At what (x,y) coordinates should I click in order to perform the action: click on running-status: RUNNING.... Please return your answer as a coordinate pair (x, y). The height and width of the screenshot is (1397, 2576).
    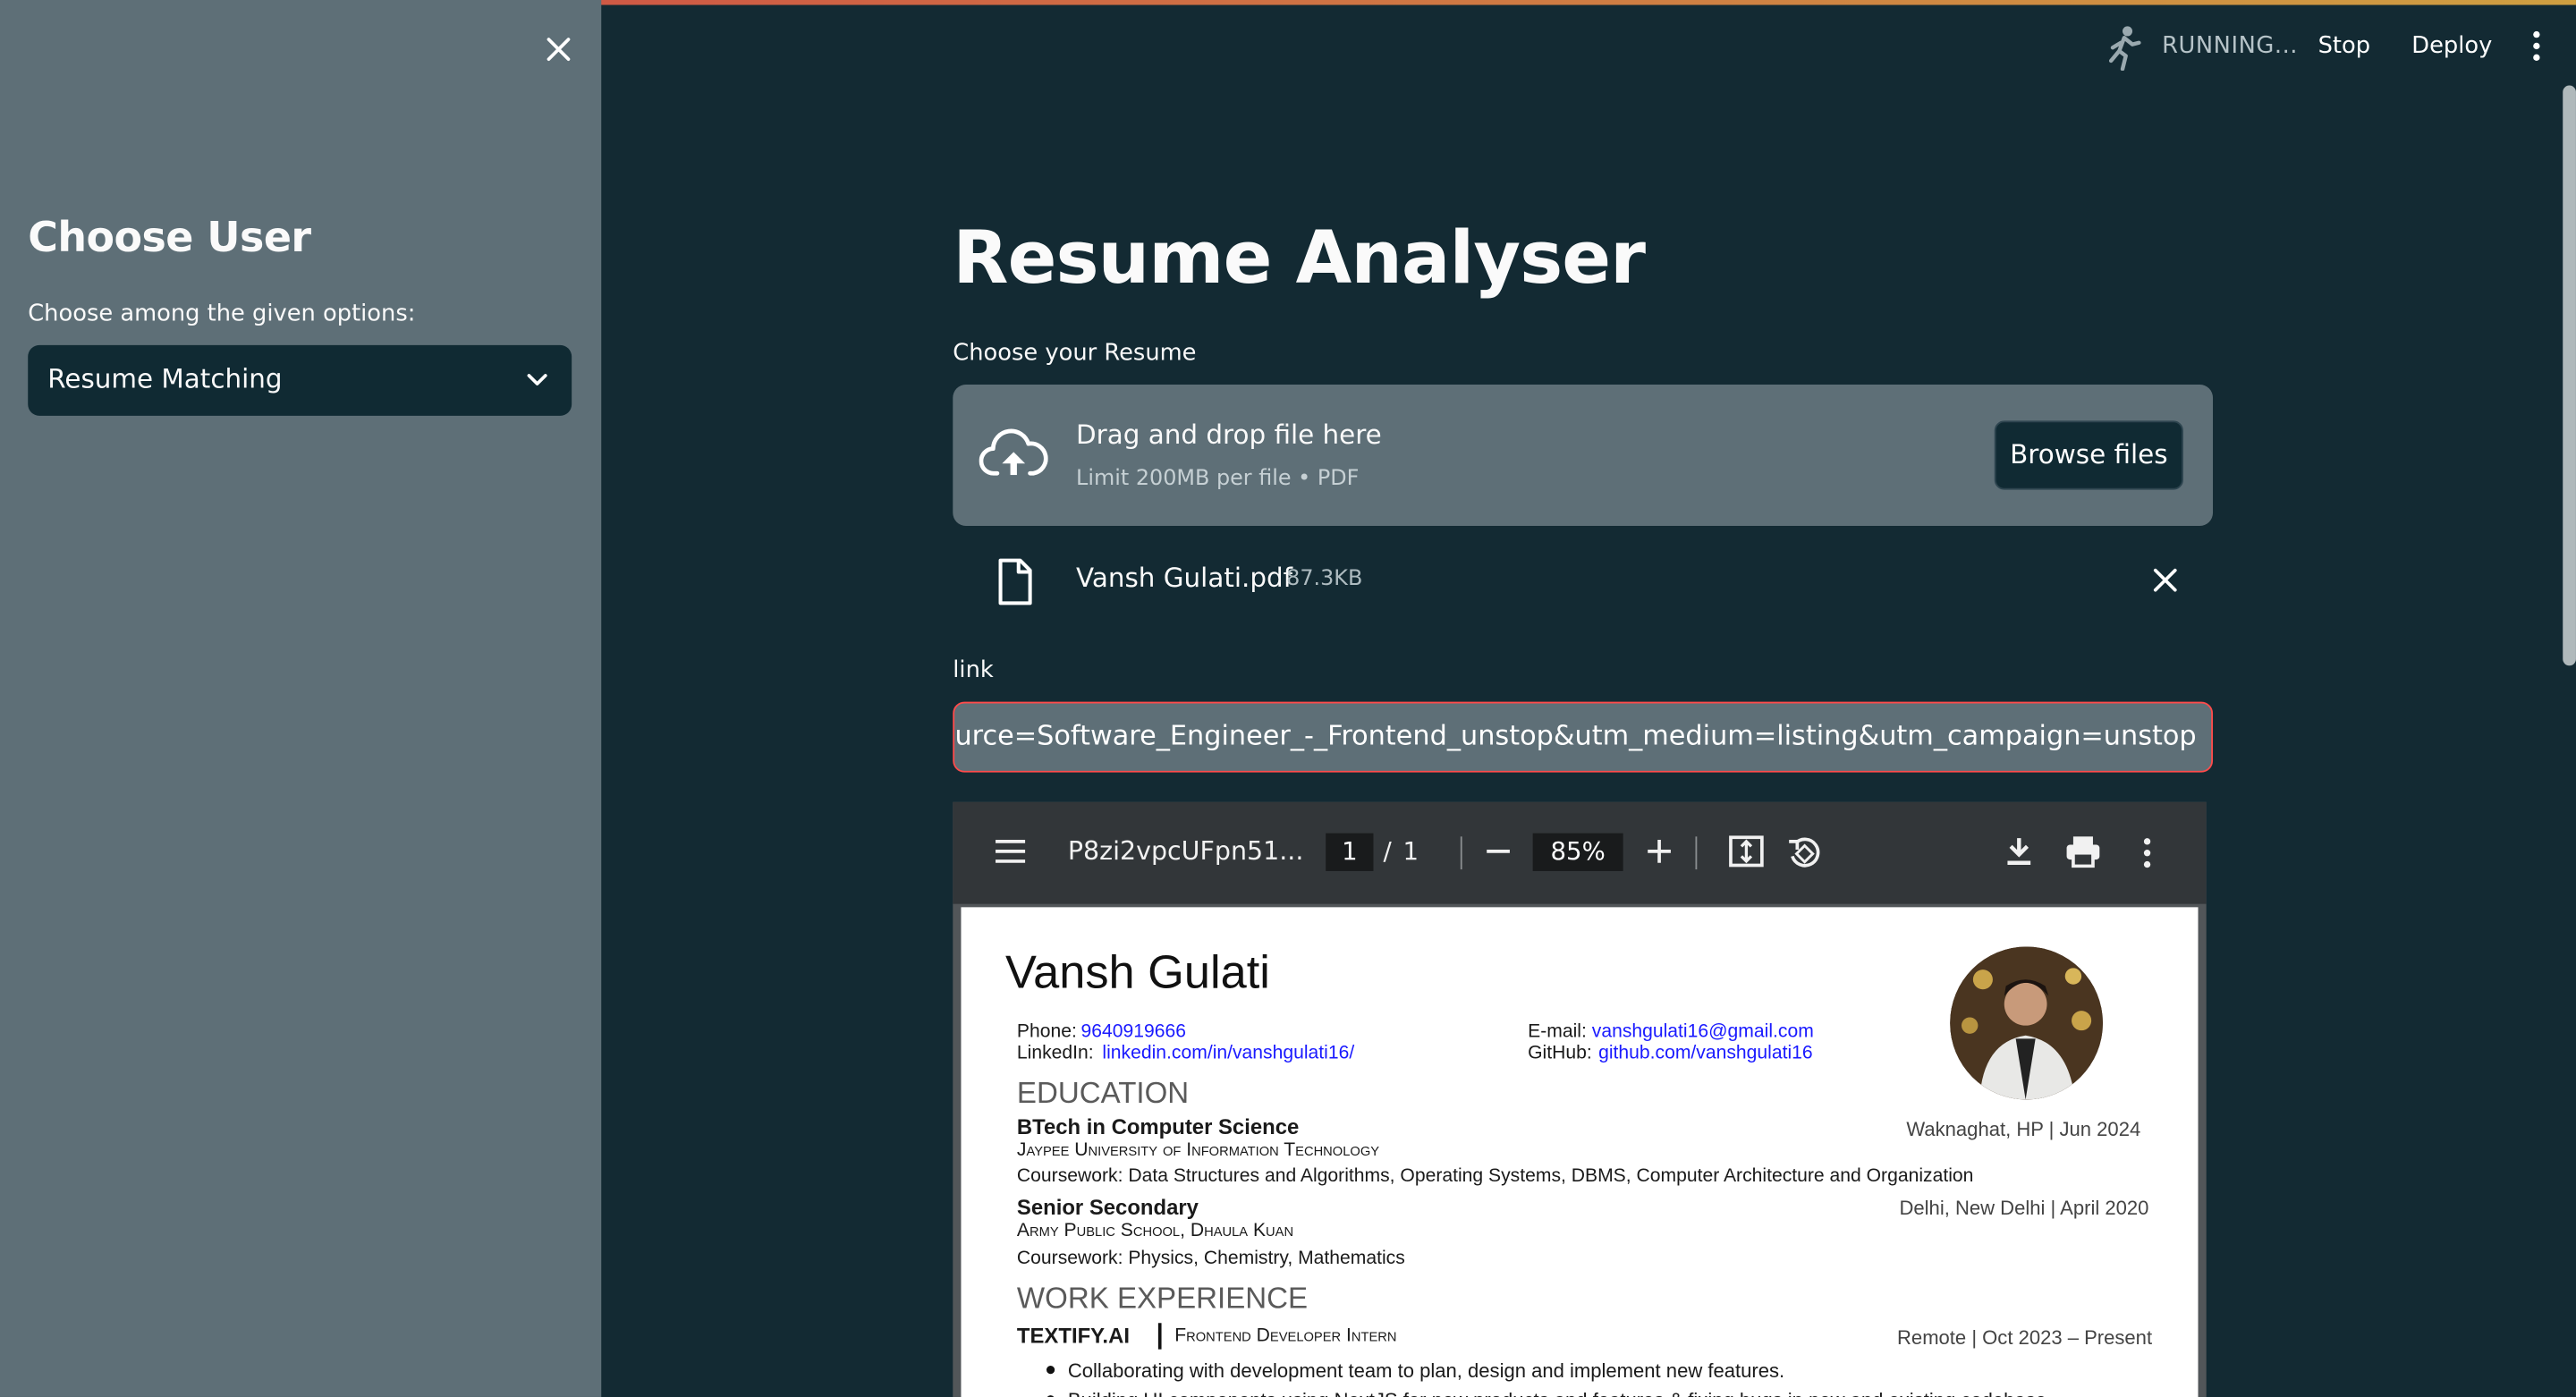
    Looking at the image, I should click on (2230, 46).